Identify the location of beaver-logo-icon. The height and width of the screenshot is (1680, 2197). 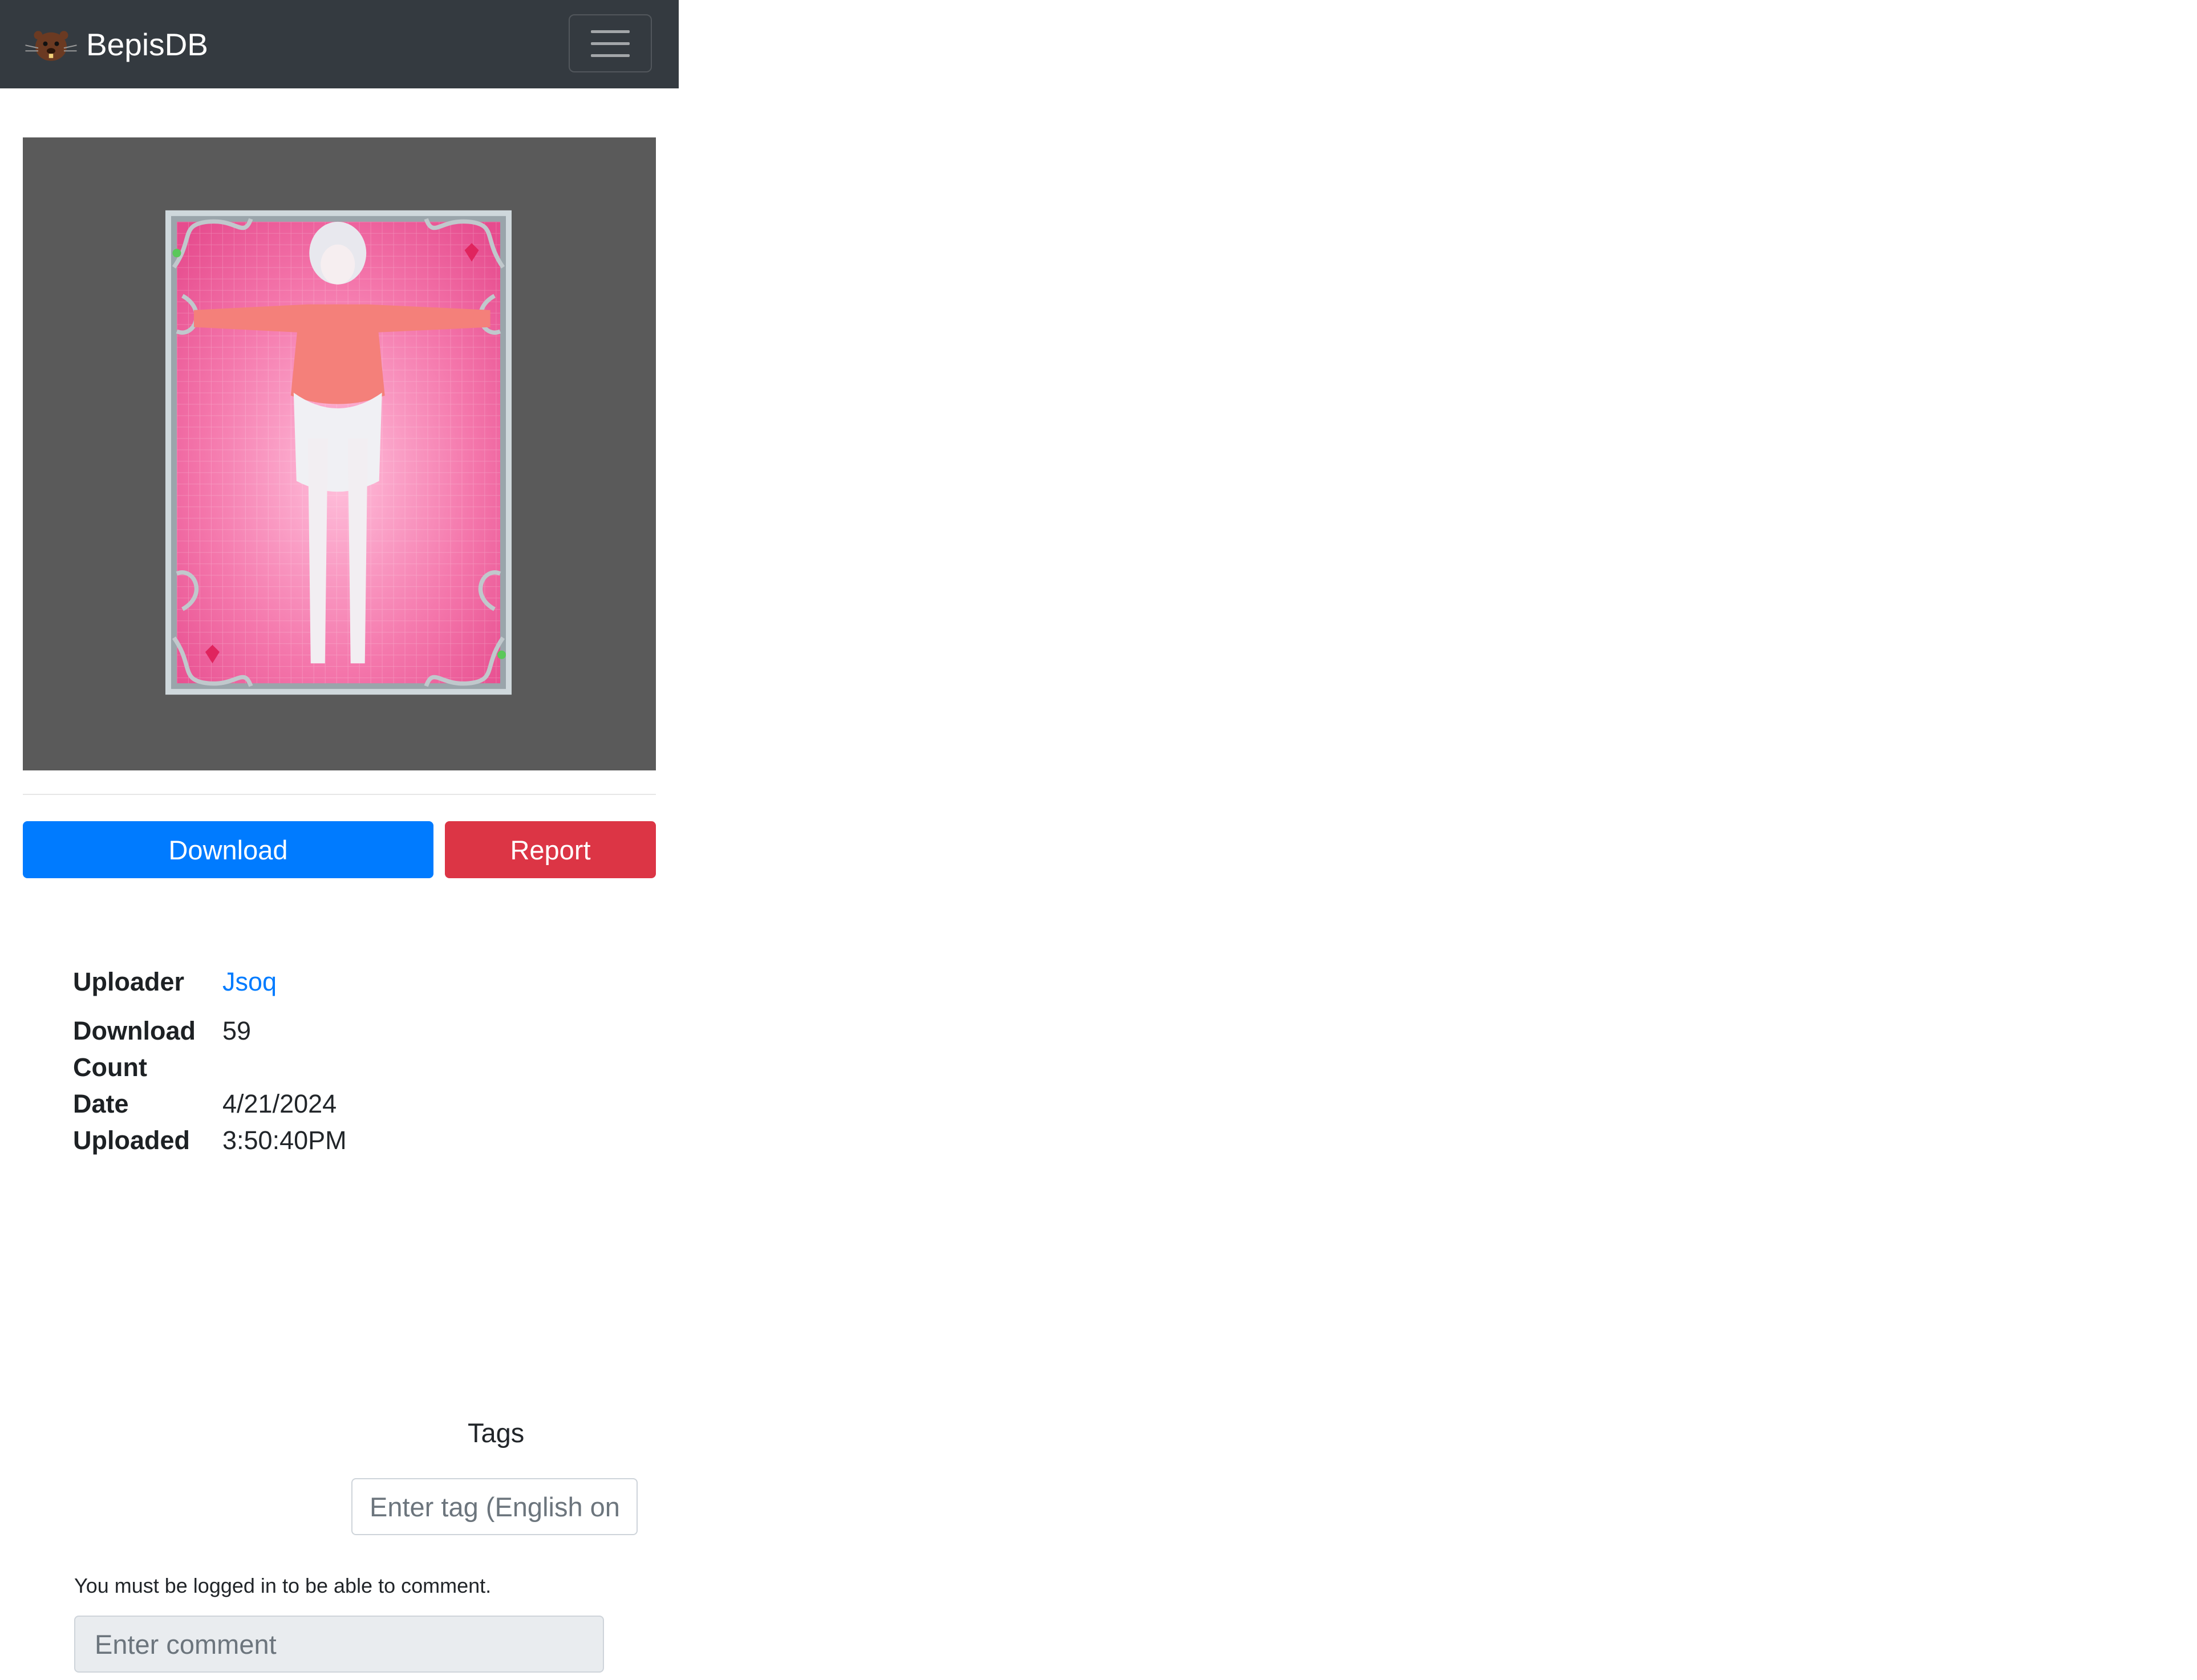
(51, 46).